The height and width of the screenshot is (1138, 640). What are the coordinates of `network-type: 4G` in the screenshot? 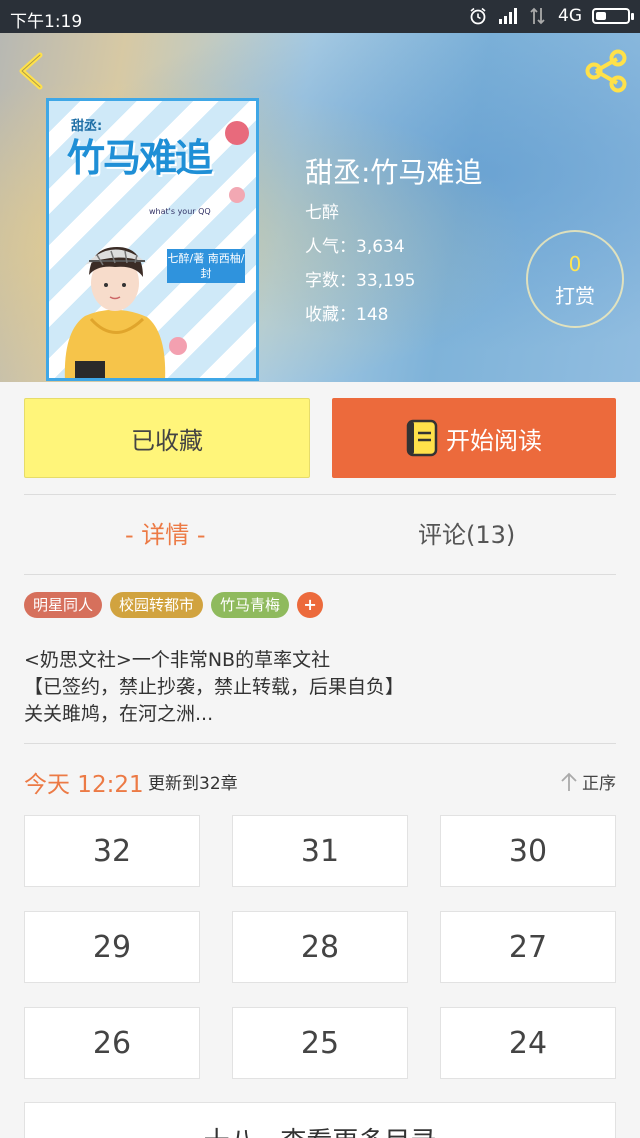 It's located at (570, 16).